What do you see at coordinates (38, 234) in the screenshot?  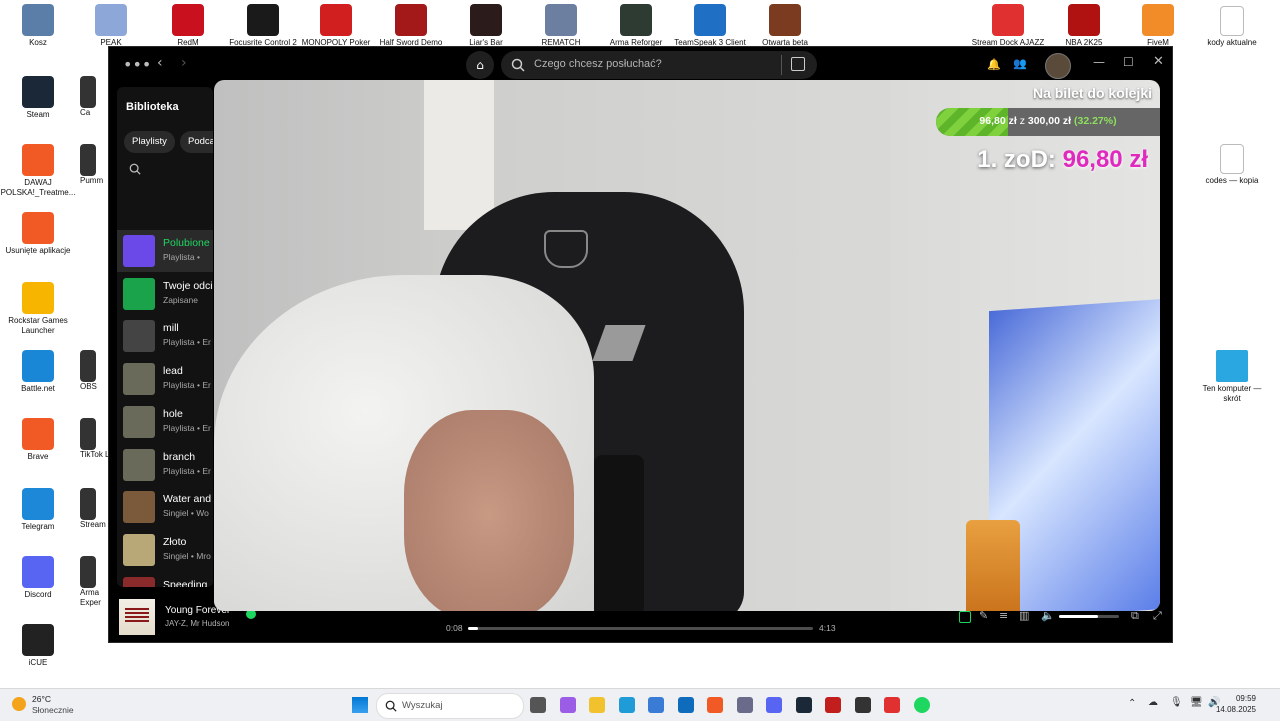 I see `desktop-icon-brave: Usunięte aplikacje` at bounding box center [38, 234].